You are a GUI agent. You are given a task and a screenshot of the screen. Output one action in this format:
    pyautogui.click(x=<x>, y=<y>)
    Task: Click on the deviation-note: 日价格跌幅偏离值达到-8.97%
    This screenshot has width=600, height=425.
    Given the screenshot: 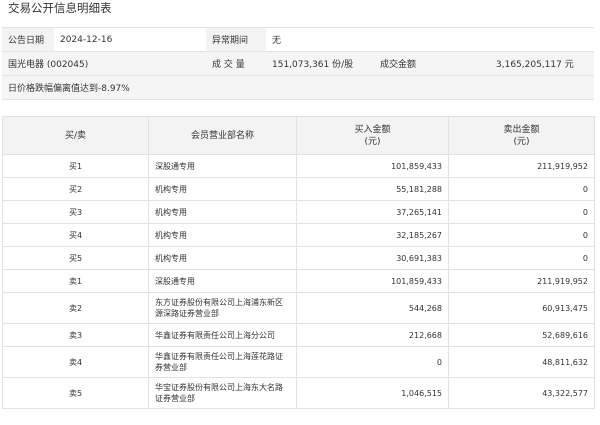 What is the action you would take?
    pyautogui.click(x=298, y=87)
    